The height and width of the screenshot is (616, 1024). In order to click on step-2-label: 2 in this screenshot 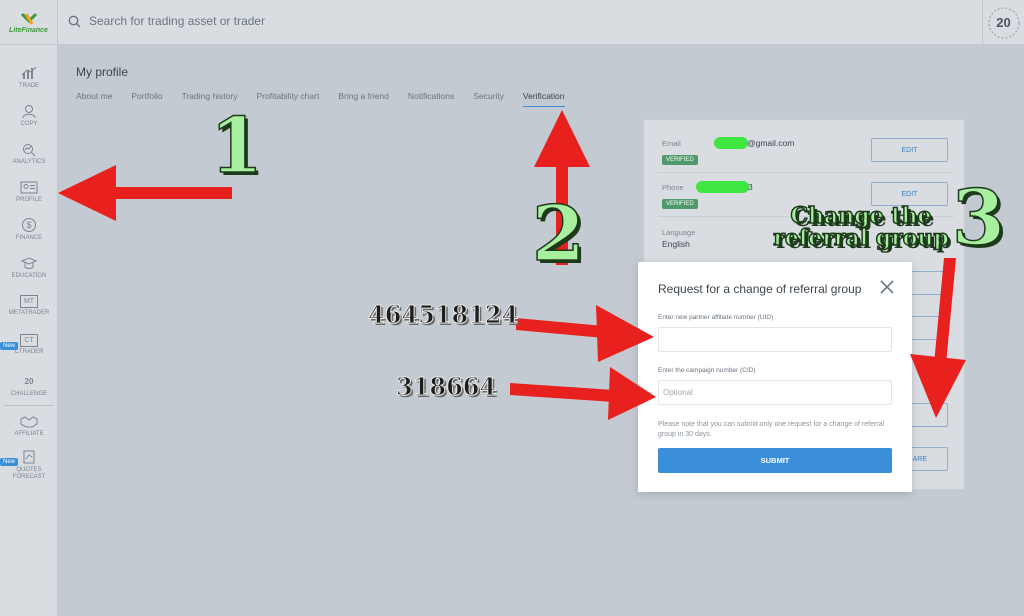, I will do `click(558, 233)`.